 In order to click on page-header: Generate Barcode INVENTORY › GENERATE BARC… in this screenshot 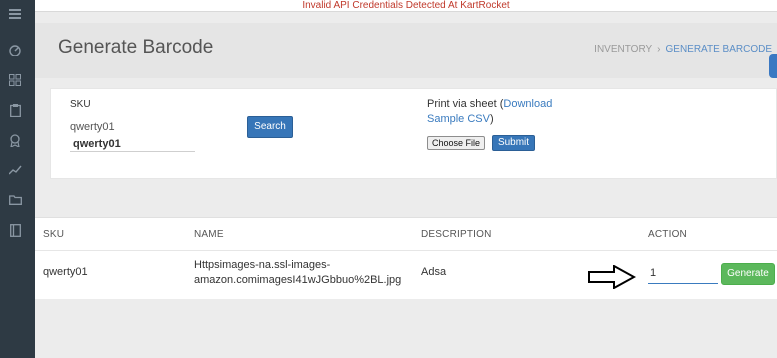, I will do `click(406, 50)`.